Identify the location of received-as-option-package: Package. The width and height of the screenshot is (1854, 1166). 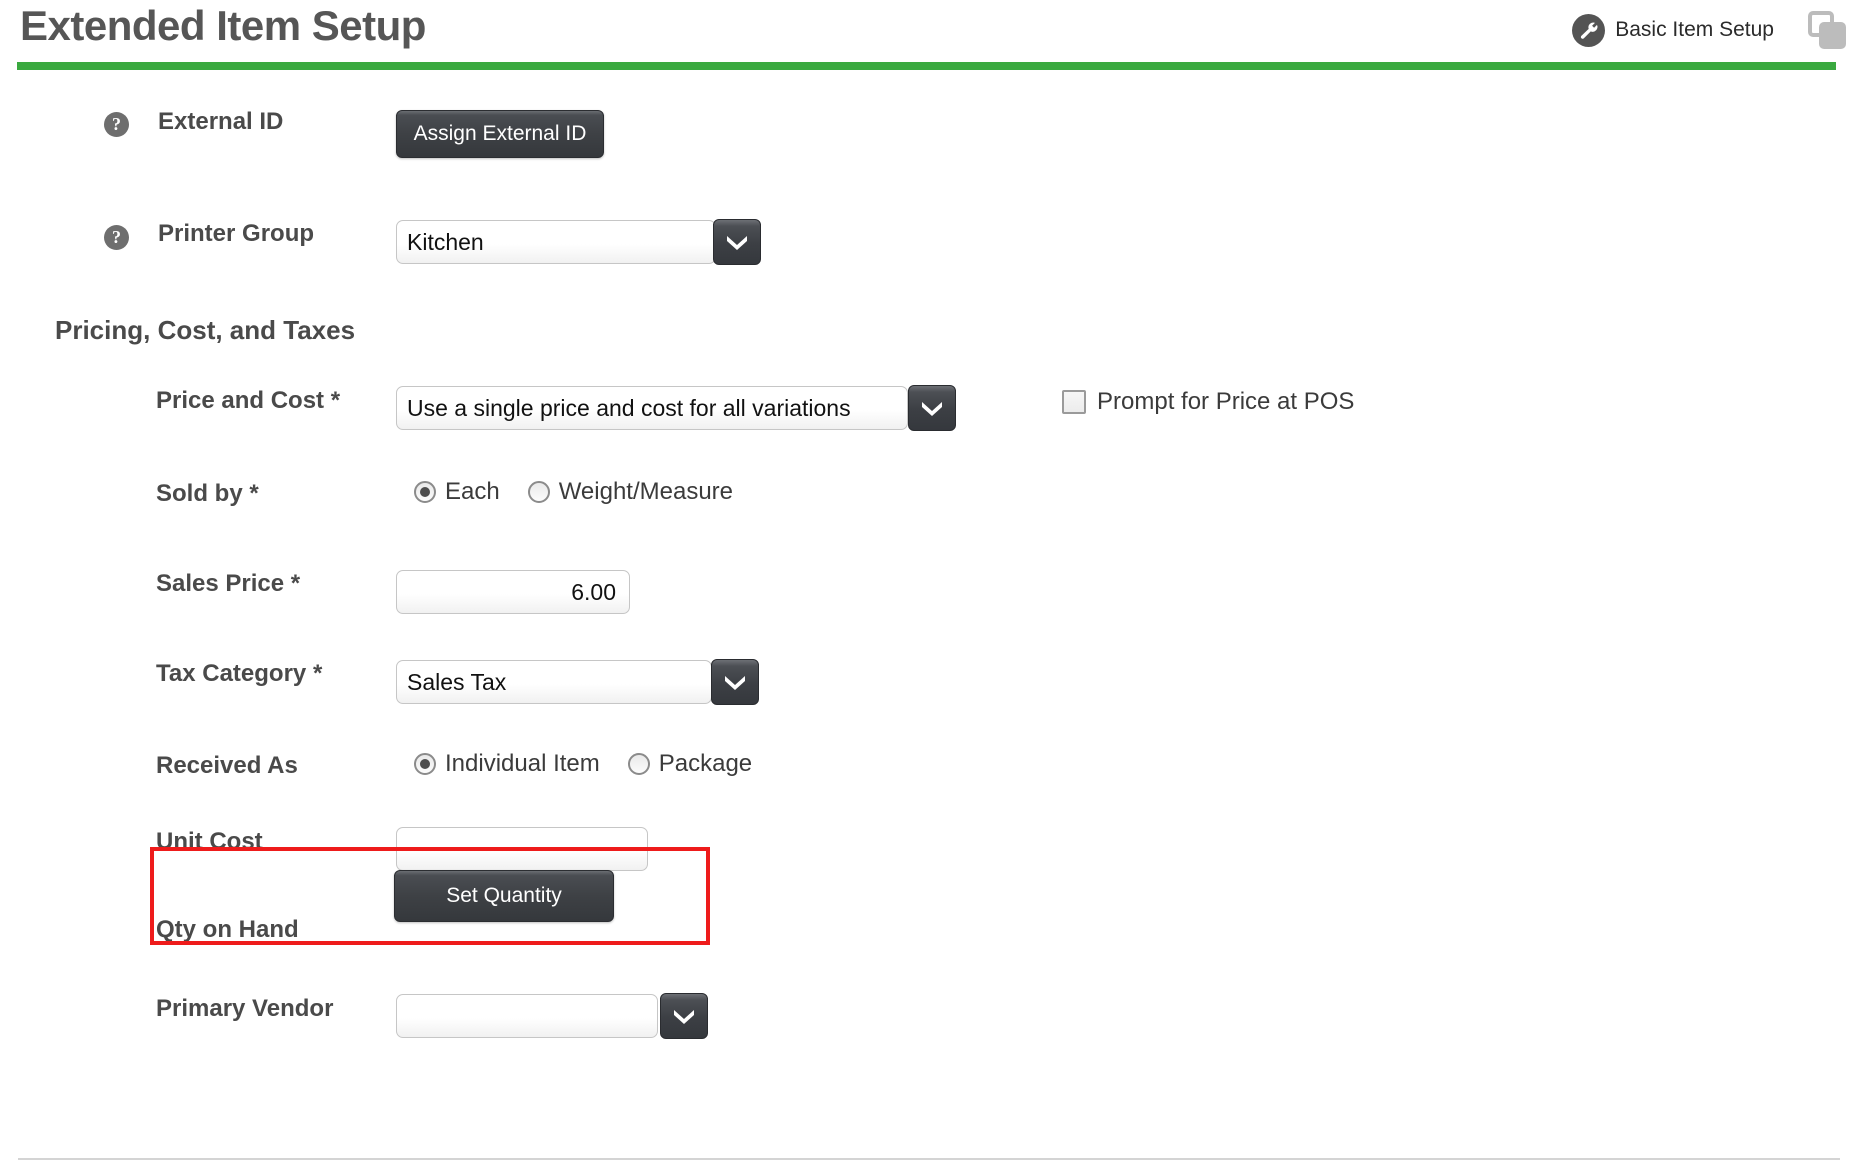
(690, 764).